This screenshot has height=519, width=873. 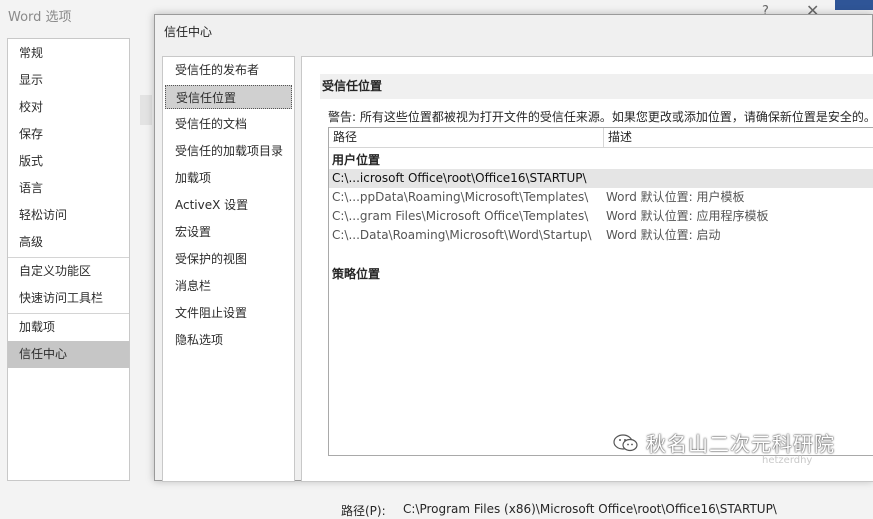 I want to click on nav-item-display: 显示, so click(x=68, y=80).